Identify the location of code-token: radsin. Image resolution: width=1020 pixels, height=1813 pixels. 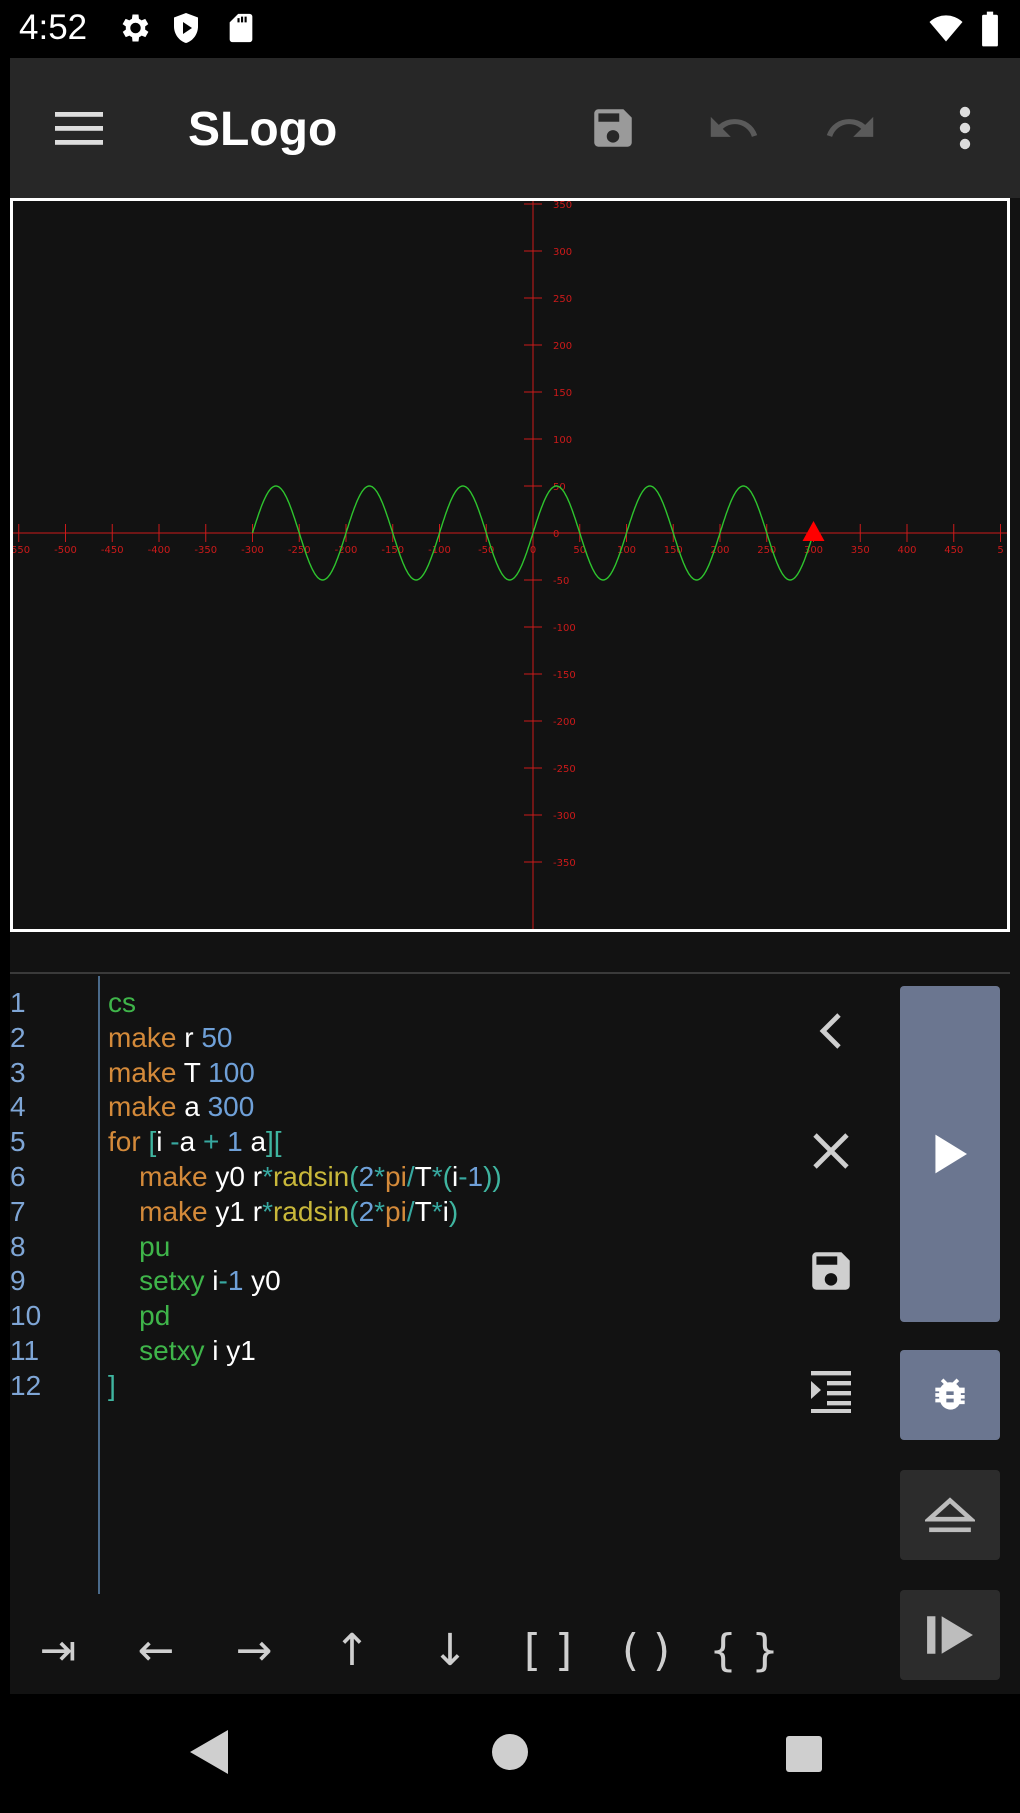
(311, 1176).